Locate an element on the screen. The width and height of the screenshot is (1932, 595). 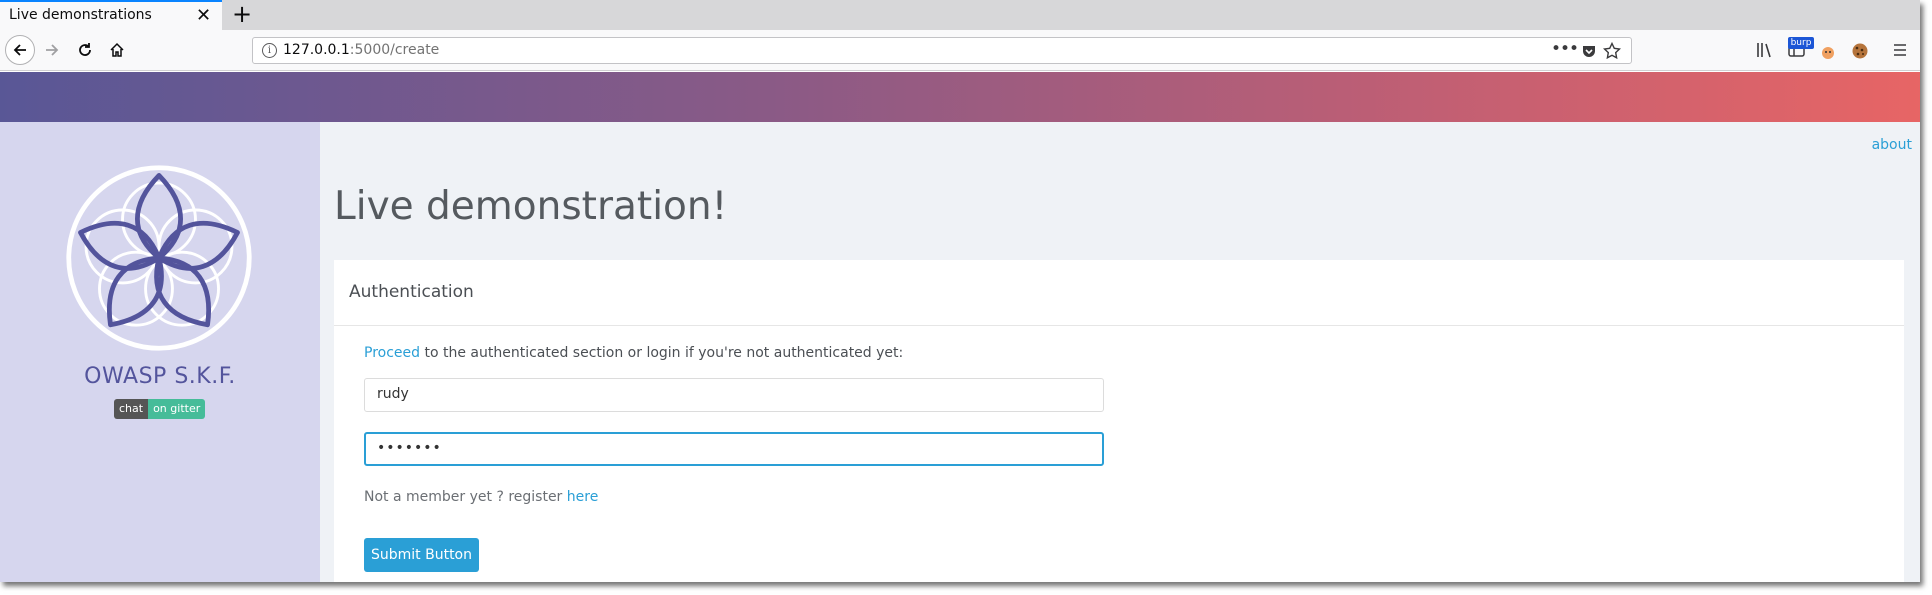
tab-live-demonstrations: Live demonstrations ✕ is located at coordinates (111, 15).